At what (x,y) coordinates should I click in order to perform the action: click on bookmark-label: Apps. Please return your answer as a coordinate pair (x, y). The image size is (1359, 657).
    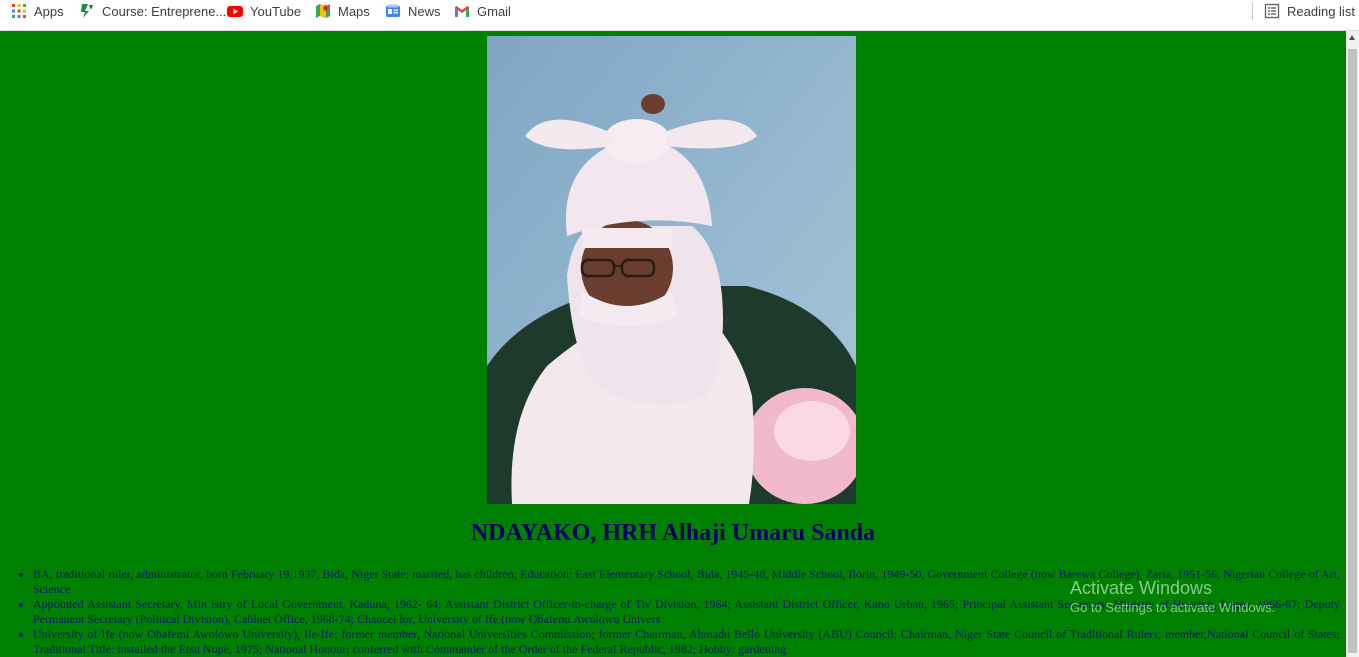
    Looking at the image, I should click on (49, 11).